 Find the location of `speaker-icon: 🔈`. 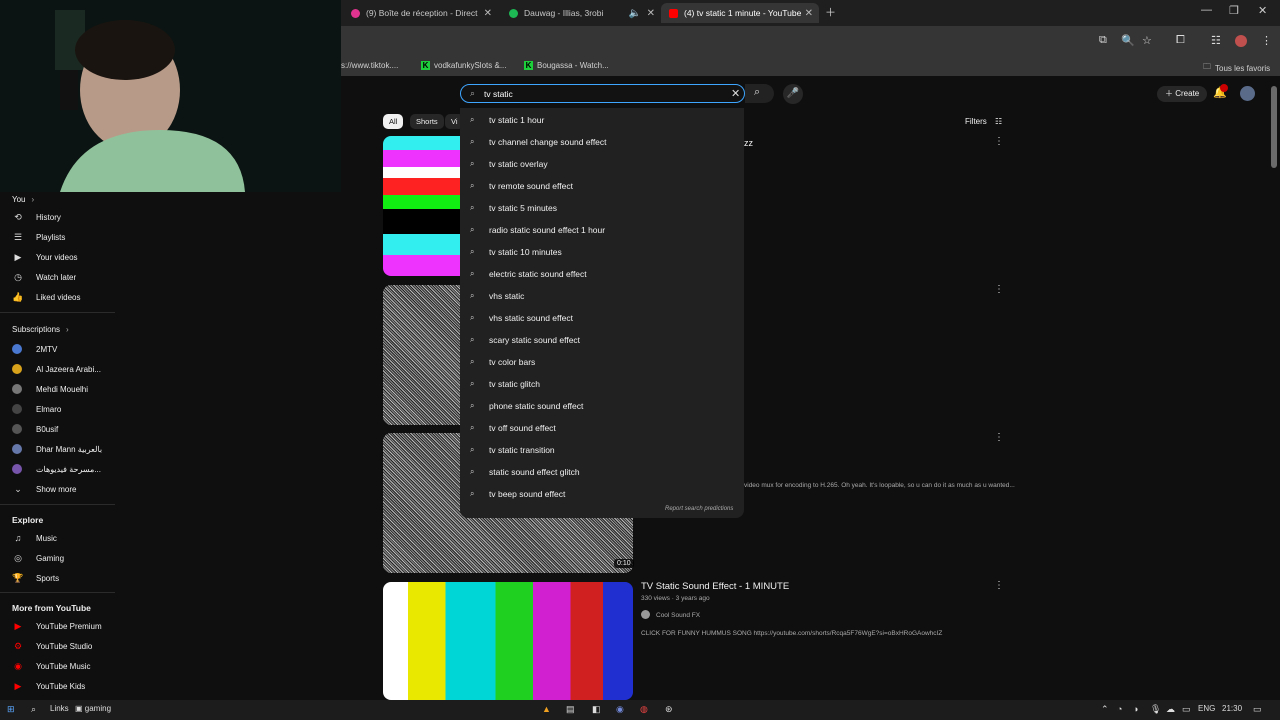

speaker-icon: 🔈 is located at coordinates (635, 13).